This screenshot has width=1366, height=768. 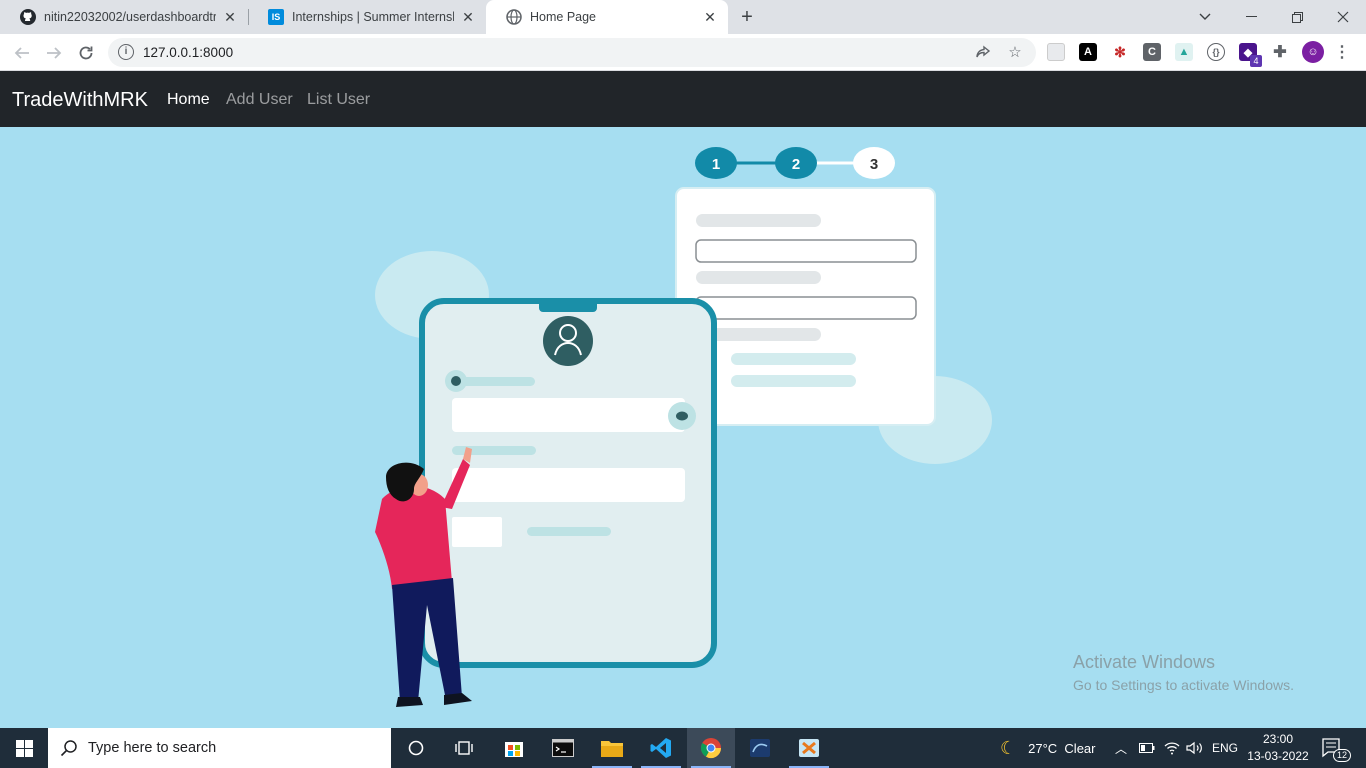 What do you see at coordinates (747, 17) in the screenshot?
I see `new-tab-icon: +` at bounding box center [747, 17].